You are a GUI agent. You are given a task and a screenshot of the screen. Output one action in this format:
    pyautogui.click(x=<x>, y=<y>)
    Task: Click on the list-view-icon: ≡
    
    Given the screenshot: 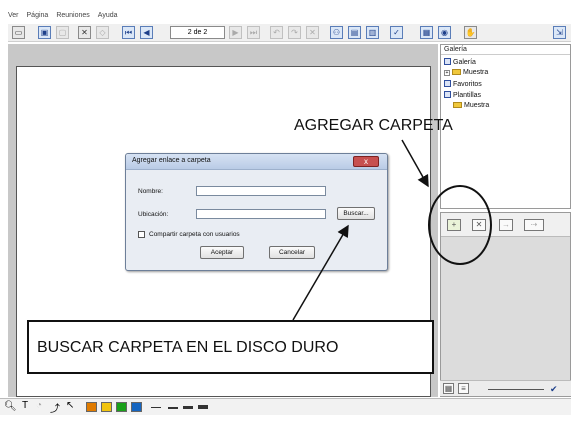 What is the action you would take?
    pyautogui.click(x=463, y=388)
    